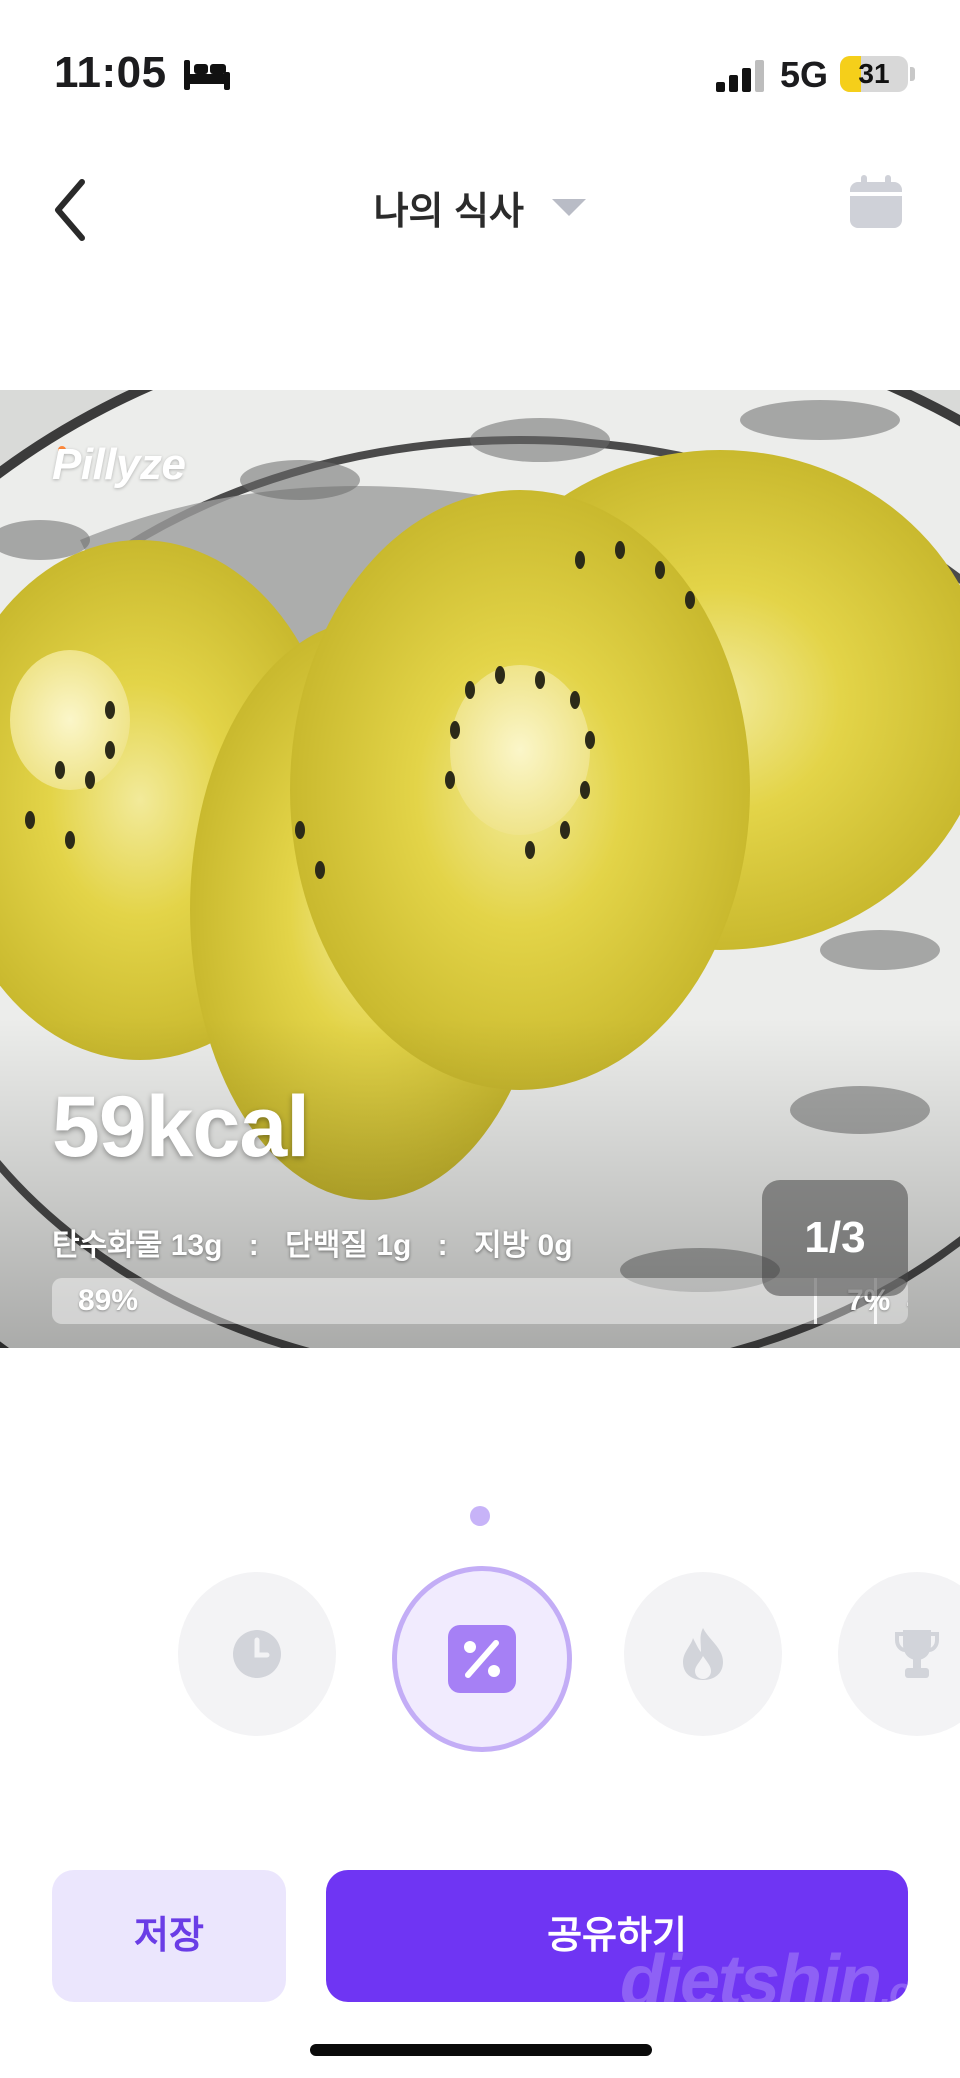 This screenshot has width=960, height=2078. I want to click on page-title: 나의 식사, so click(448, 212).